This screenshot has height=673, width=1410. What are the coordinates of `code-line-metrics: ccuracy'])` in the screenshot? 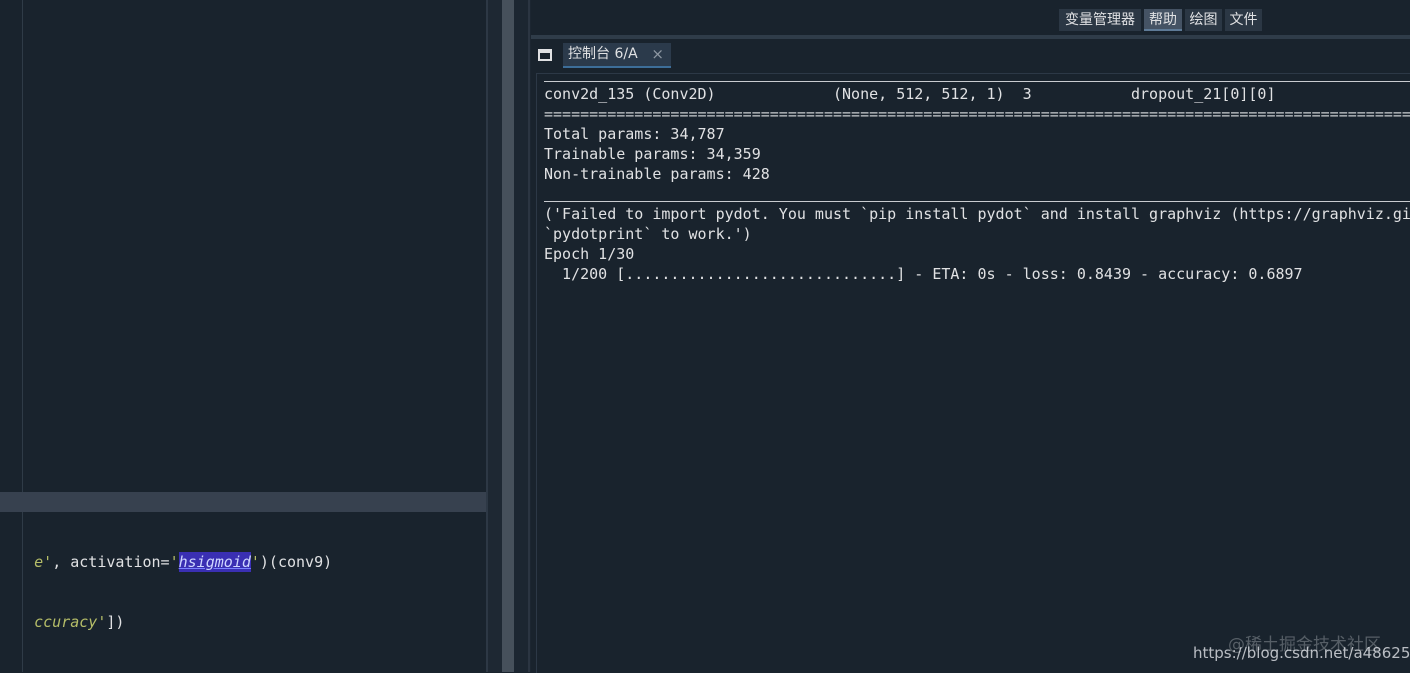 It's located at (62, 622).